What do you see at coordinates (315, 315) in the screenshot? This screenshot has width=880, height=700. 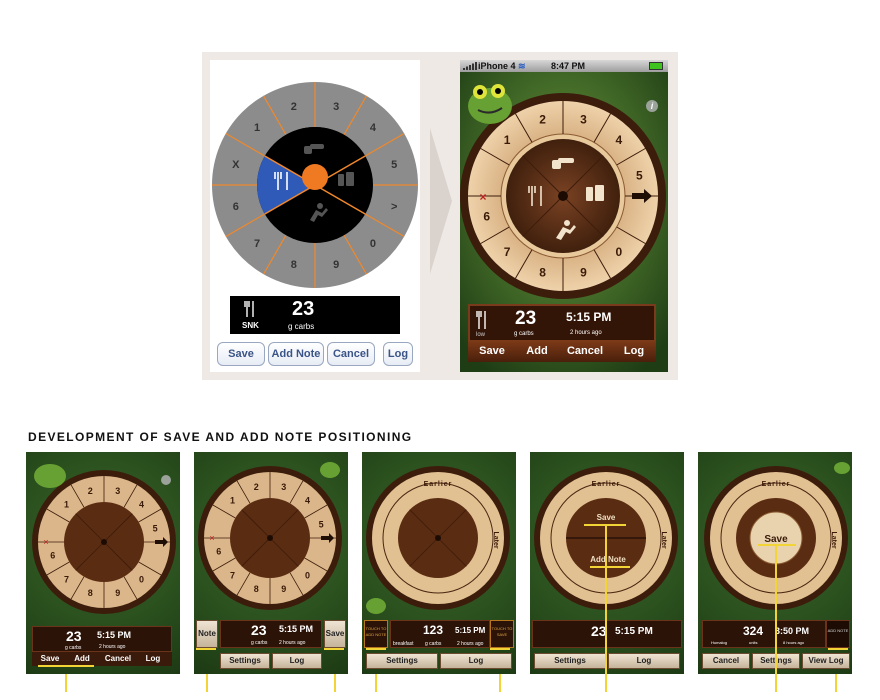 I see `wire-readout: SNK 23 g carbs` at bounding box center [315, 315].